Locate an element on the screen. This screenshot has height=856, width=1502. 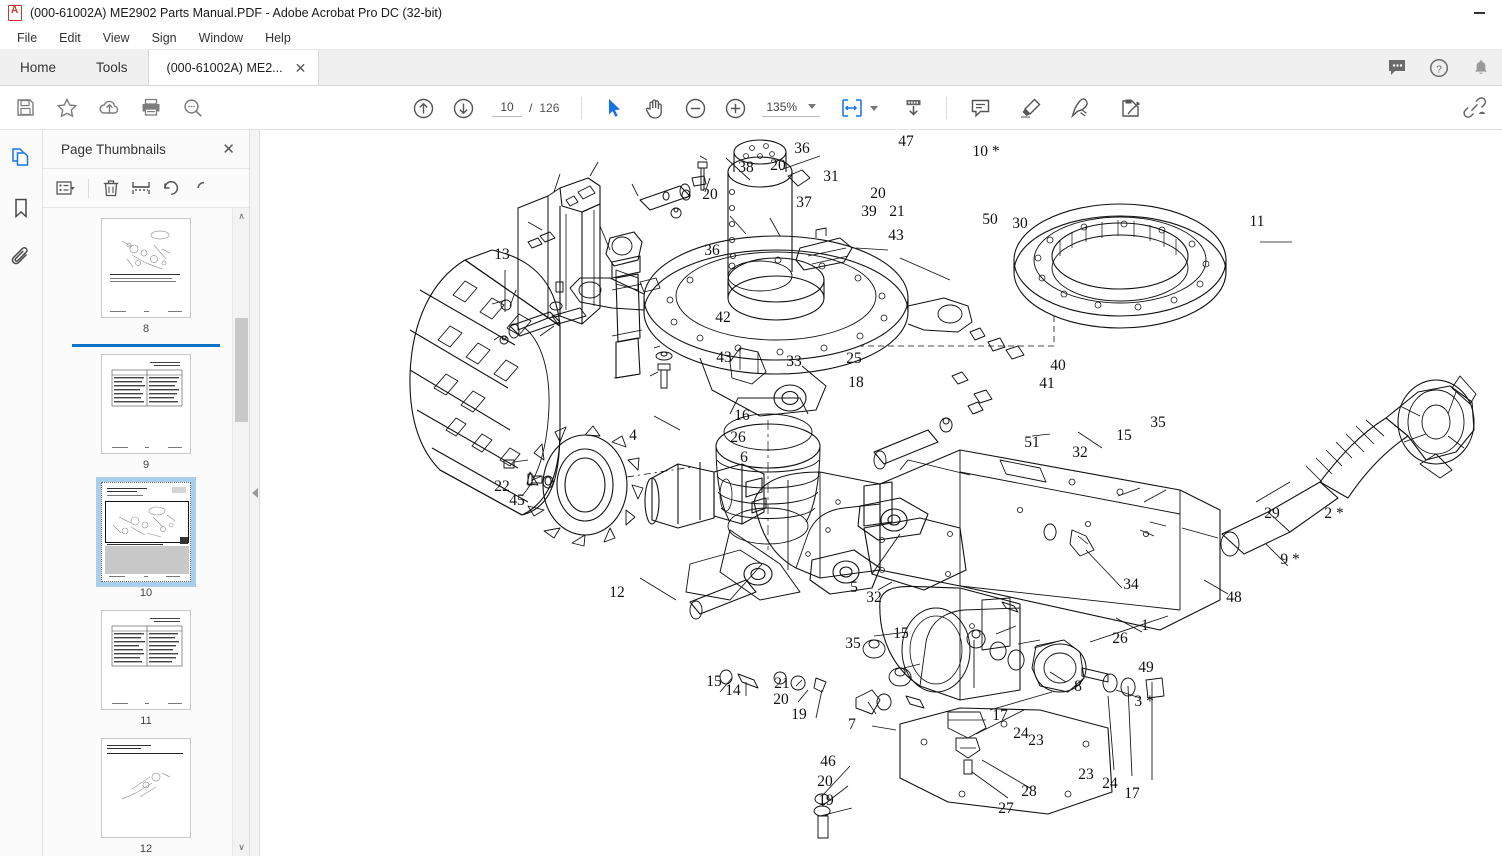
fit-width-chevron-down-icon is located at coordinates (874, 108).